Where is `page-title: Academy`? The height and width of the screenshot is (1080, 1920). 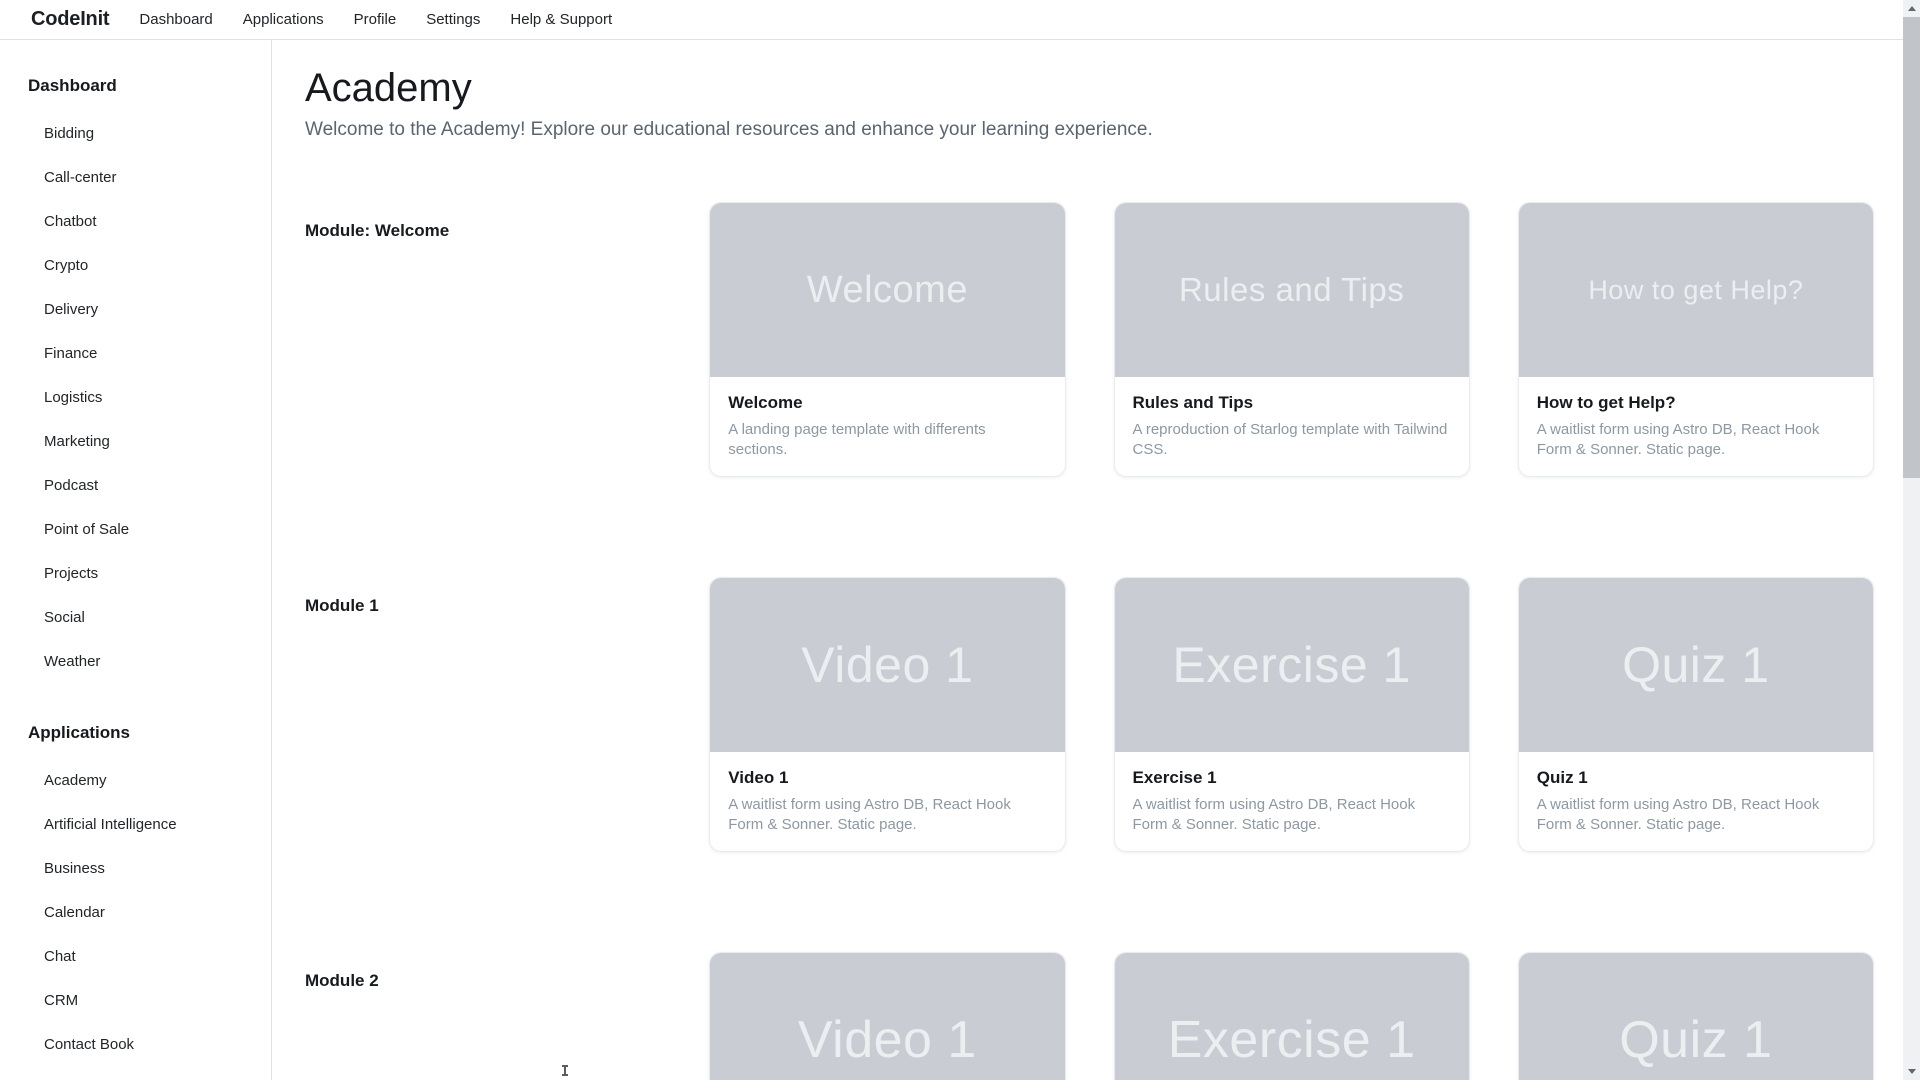 page-title: Academy is located at coordinates (388, 88).